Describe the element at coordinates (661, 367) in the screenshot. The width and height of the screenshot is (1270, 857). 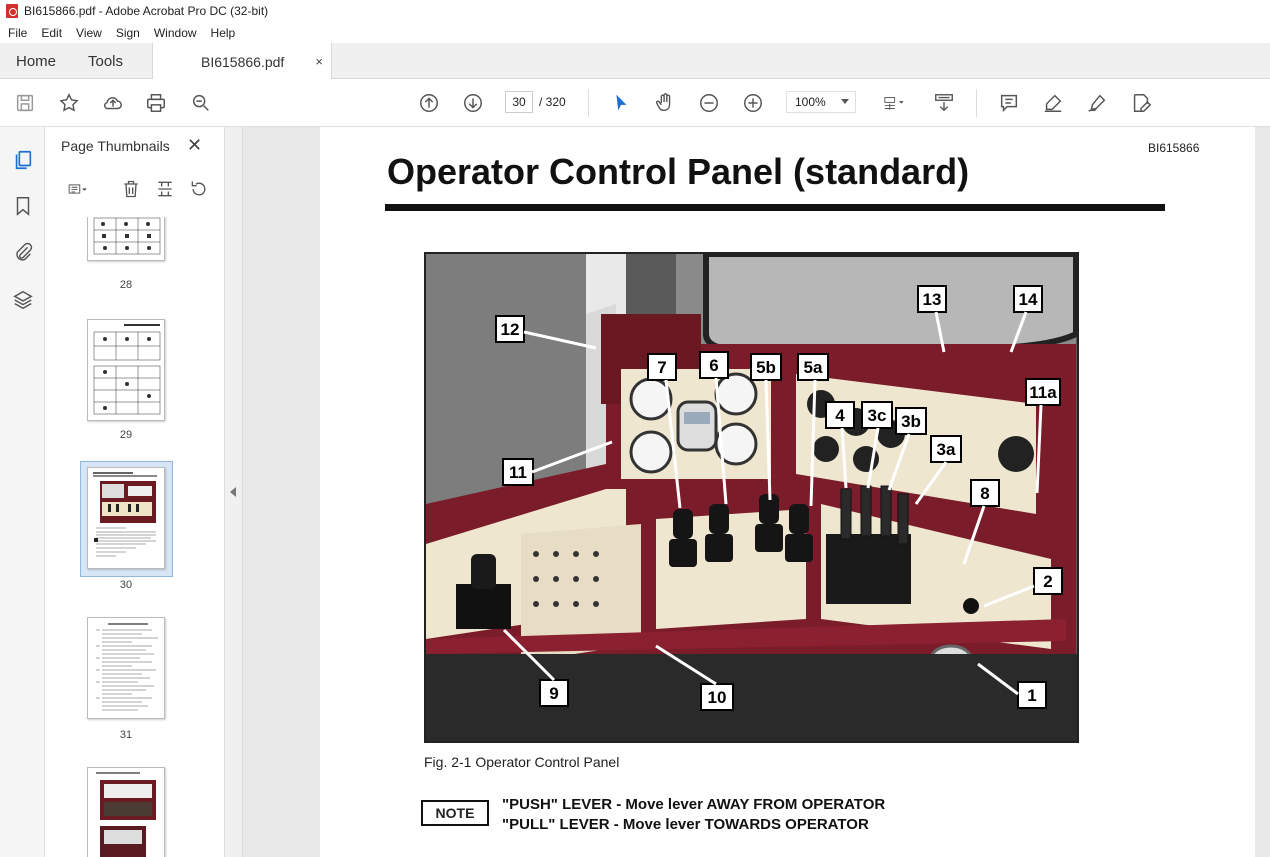
I see `svg-text: 7` at that location.